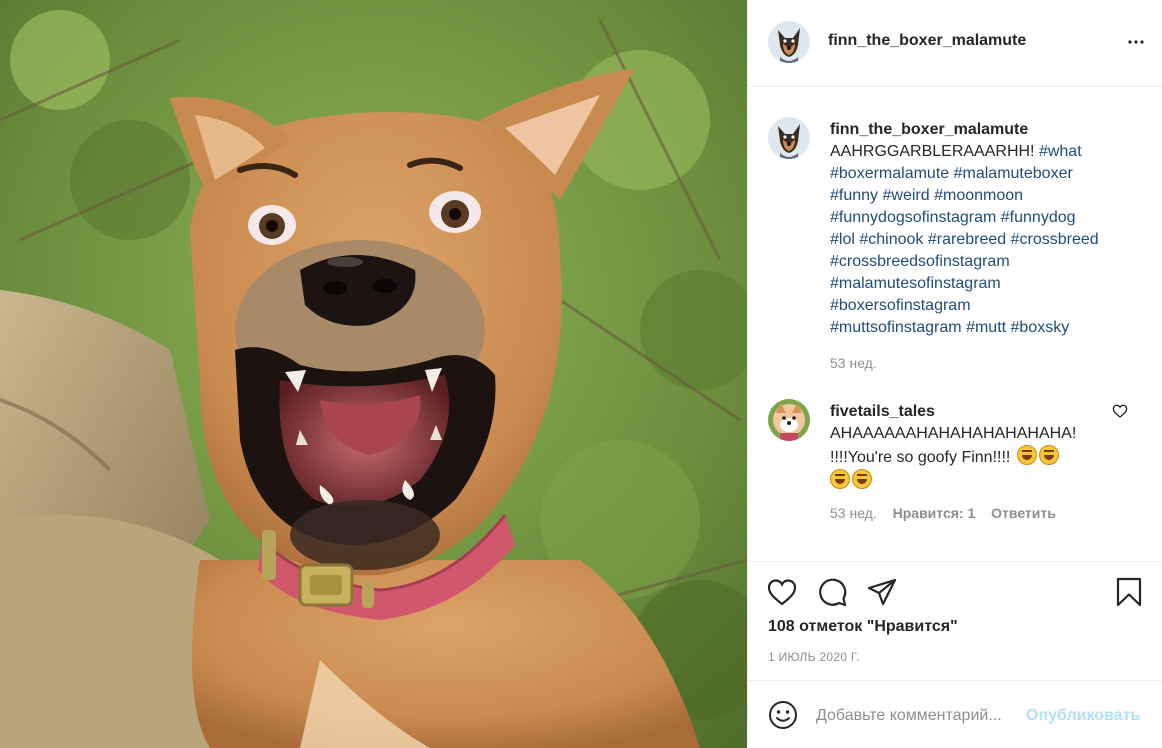 The width and height of the screenshot is (1162, 748). Describe the element at coordinates (927, 41) in the screenshot. I see `author-username: finn_the_boxer_malamute` at that location.